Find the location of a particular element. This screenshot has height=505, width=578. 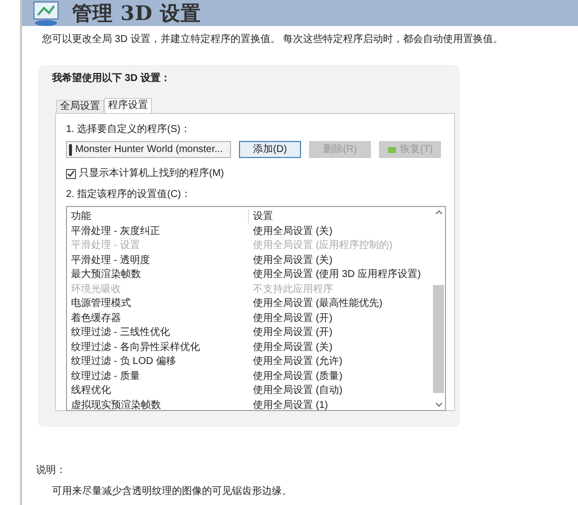

tab: 程序设置 is located at coordinates (128, 105).